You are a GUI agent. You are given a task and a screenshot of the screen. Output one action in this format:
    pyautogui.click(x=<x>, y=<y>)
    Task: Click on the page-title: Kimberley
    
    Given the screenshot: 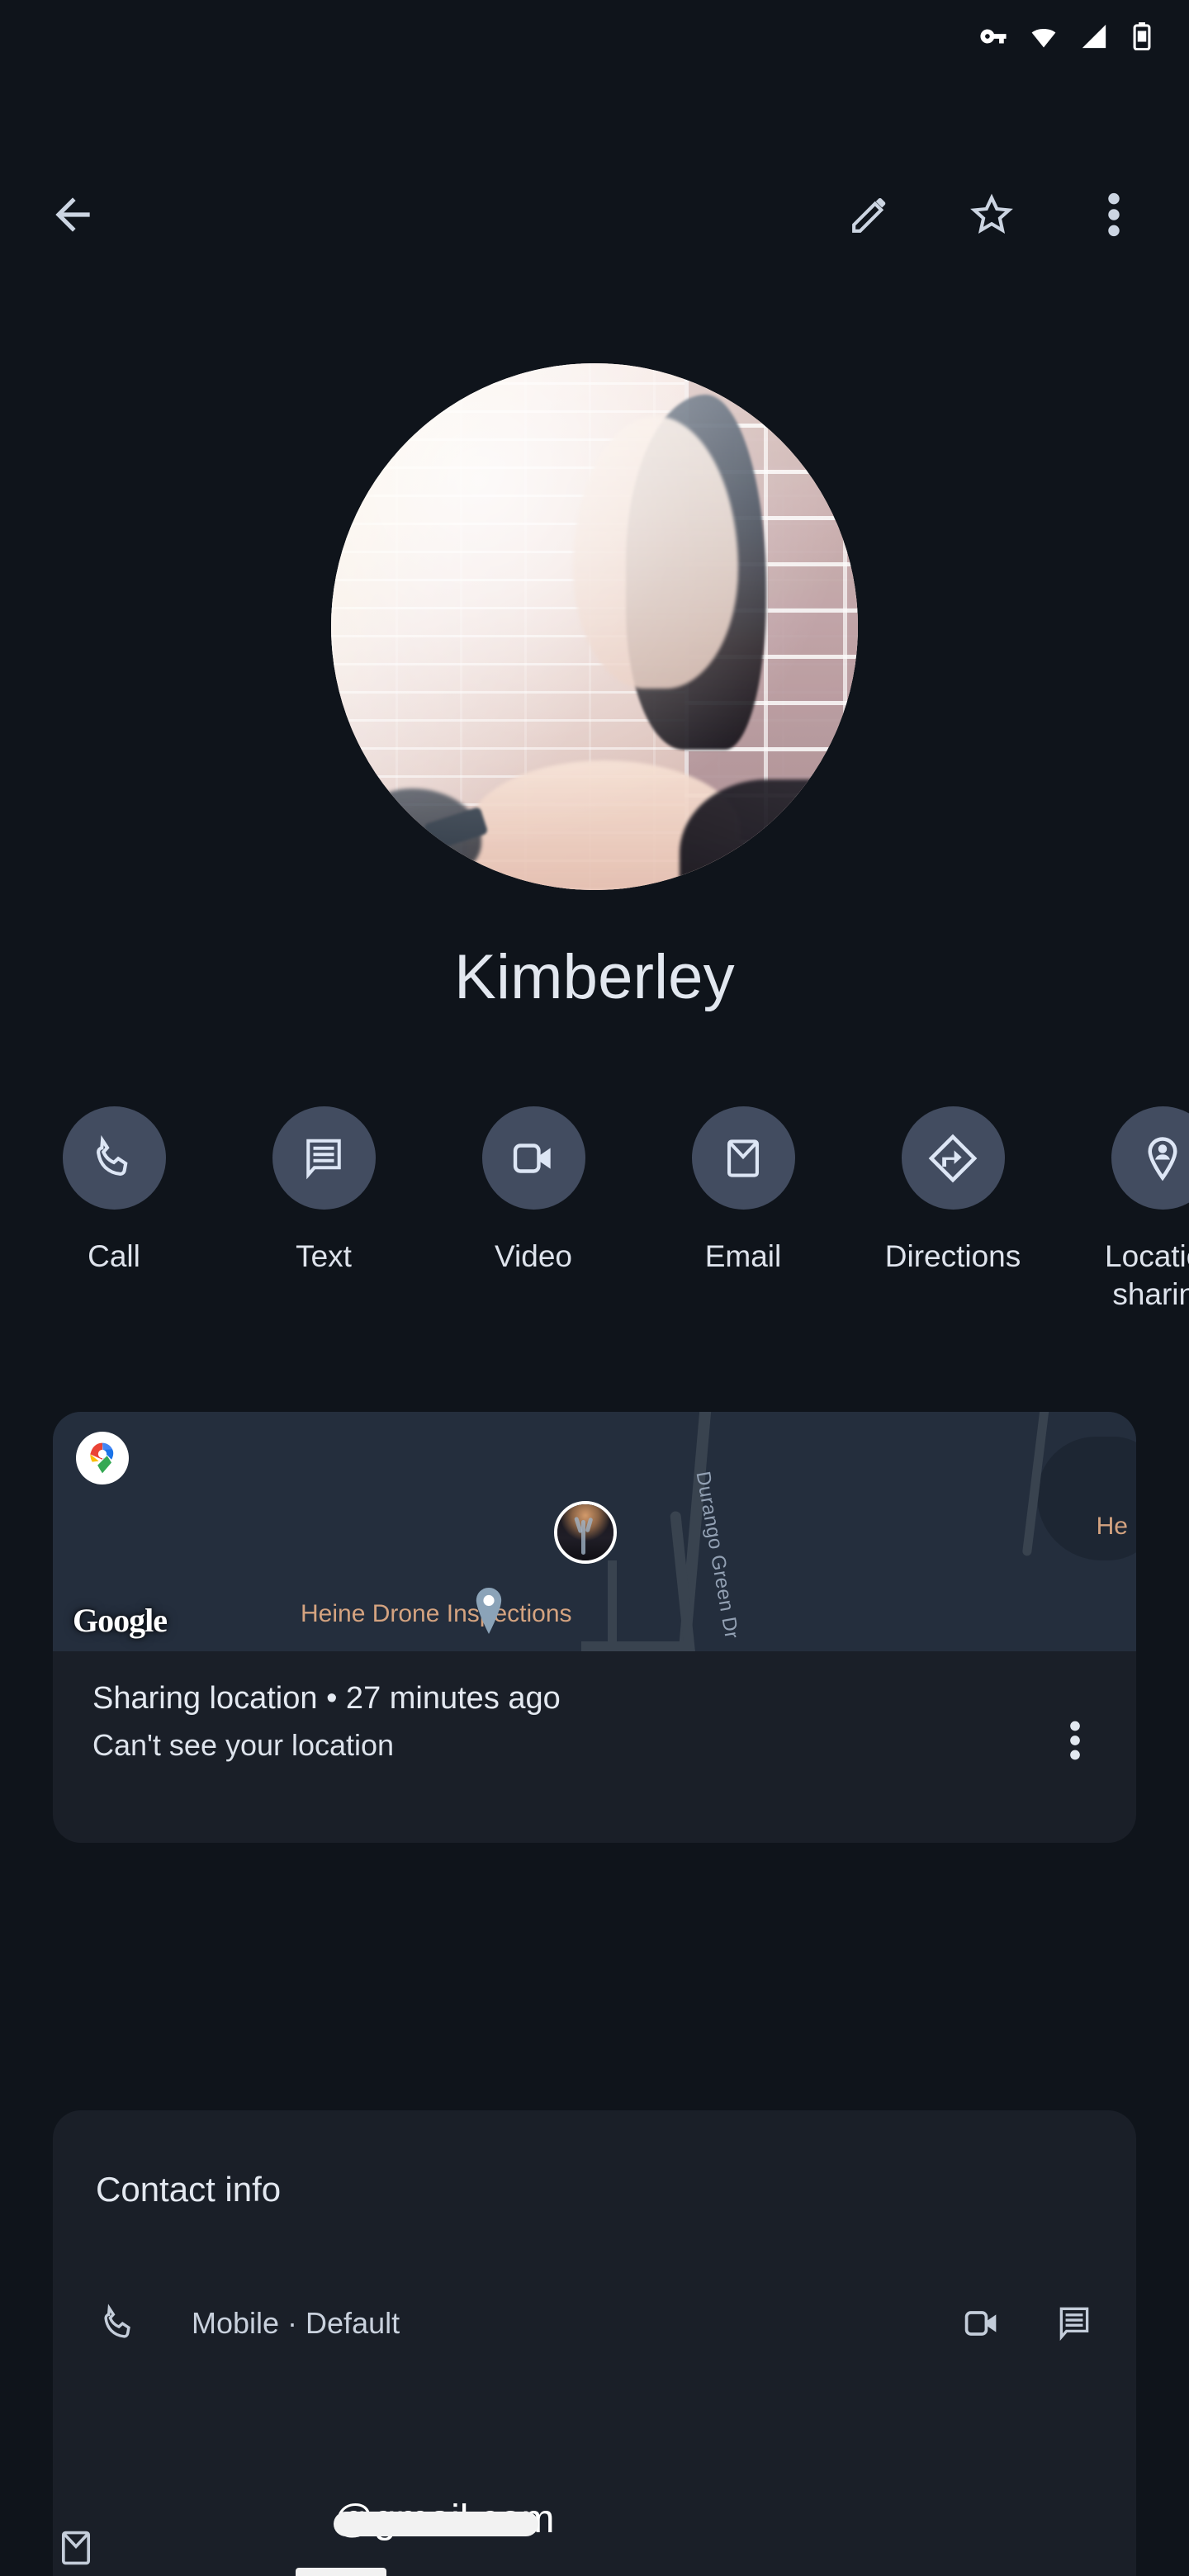 What is the action you would take?
    pyautogui.click(x=594, y=977)
    